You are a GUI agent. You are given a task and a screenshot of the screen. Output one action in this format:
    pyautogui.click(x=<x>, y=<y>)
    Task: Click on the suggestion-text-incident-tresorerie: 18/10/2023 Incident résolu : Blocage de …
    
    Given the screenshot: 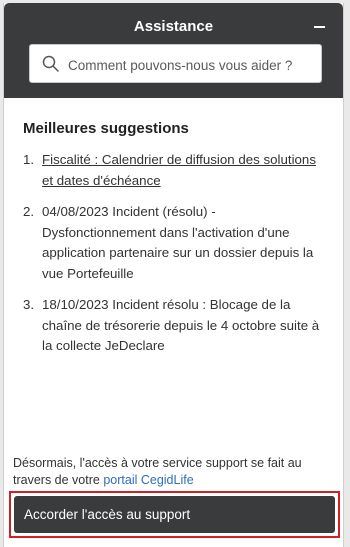 What is the action you would take?
    pyautogui.click(x=180, y=325)
    